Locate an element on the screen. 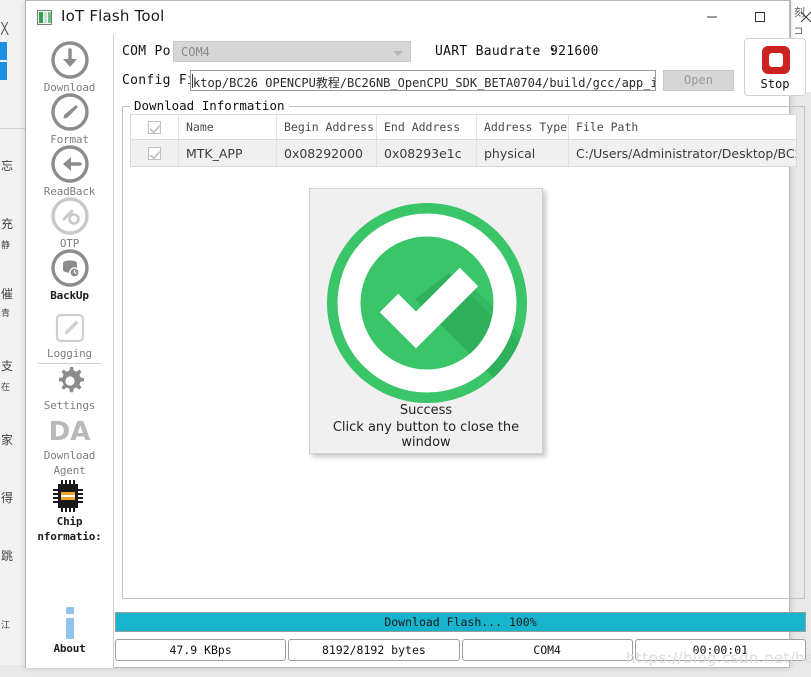  com-port-select: COM4 is located at coordinates (292, 51).